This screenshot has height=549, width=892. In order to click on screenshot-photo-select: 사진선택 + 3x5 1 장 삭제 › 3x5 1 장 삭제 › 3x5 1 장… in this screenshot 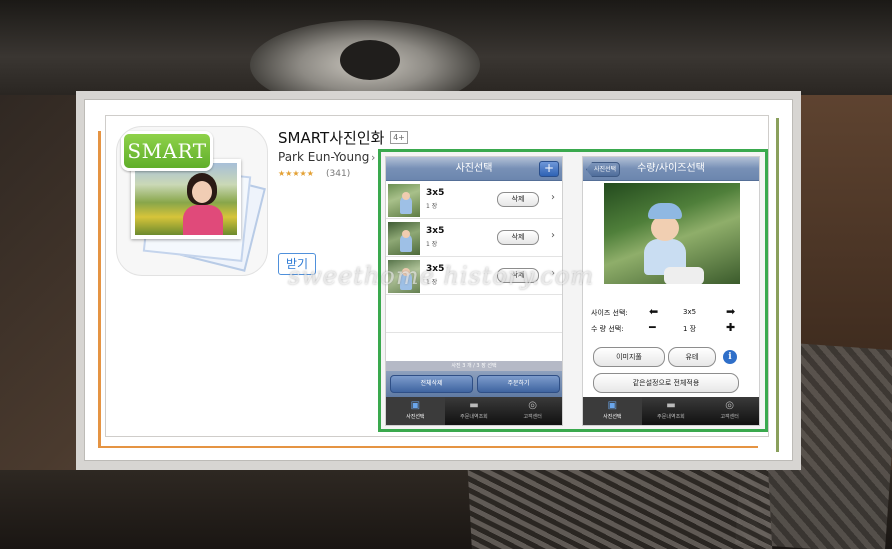, I will do `click(474, 291)`.